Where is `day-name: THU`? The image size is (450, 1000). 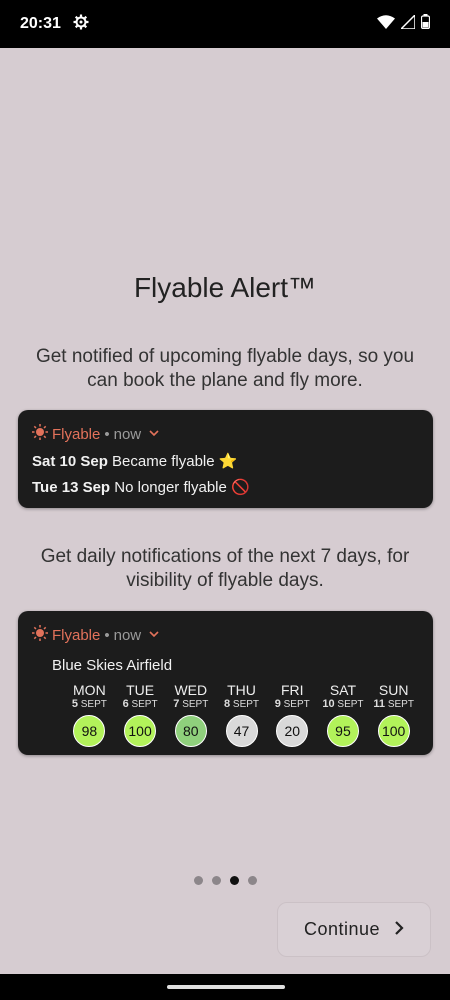 day-name: THU is located at coordinates (241, 690).